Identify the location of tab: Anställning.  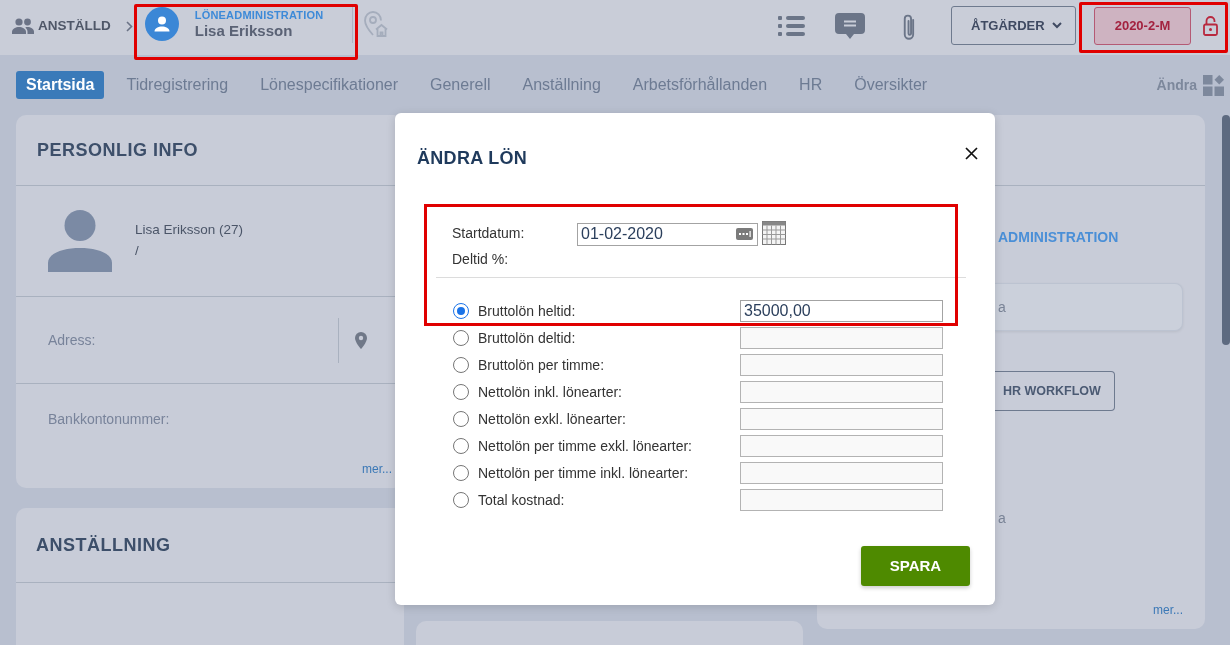
(561, 85).